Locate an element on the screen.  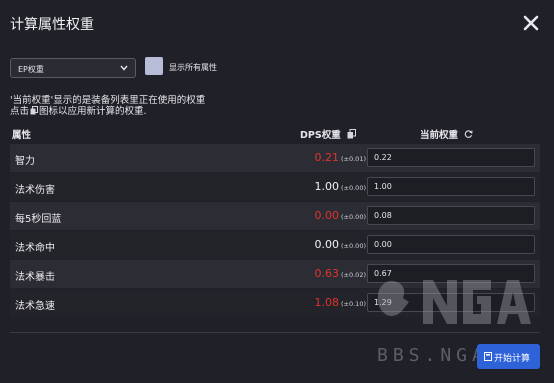
dps-value: 0.21 is located at coordinates (327, 157).